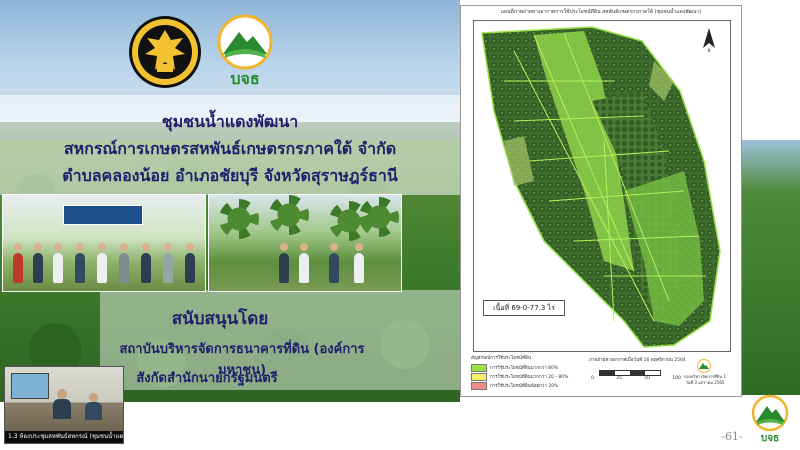 This screenshot has width=800, height=450. Describe the element at coordinates (709, 50) in the screenshot. I see `north-label: N` at that location.